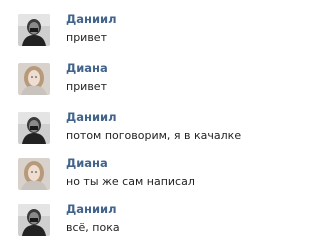  I want to click on message-text: всё, пока, so click(93, 227).